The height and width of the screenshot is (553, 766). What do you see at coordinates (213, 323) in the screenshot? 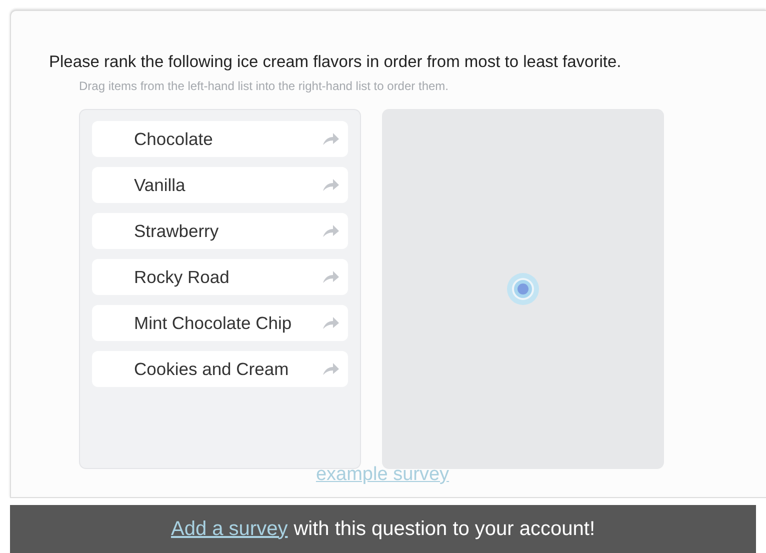
I see `item-label: Mint Chocolate Chip` at bounding box center [213, 323].